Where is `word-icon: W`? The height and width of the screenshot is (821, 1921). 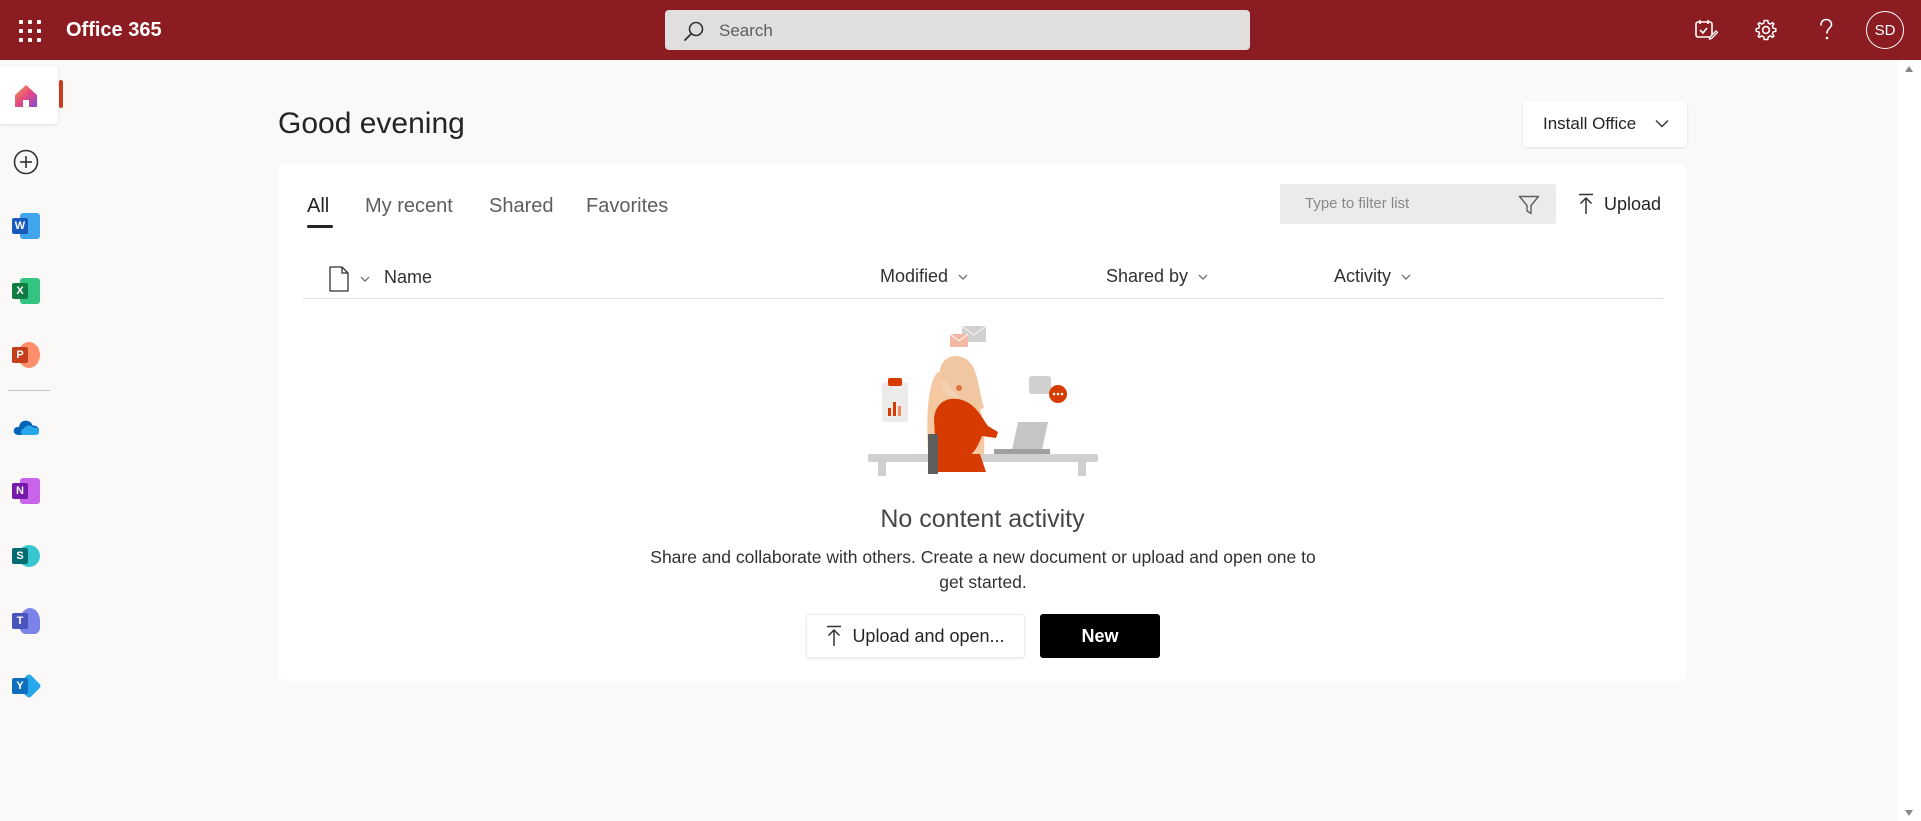 word-icon: W is located at coordinates (26, 226).